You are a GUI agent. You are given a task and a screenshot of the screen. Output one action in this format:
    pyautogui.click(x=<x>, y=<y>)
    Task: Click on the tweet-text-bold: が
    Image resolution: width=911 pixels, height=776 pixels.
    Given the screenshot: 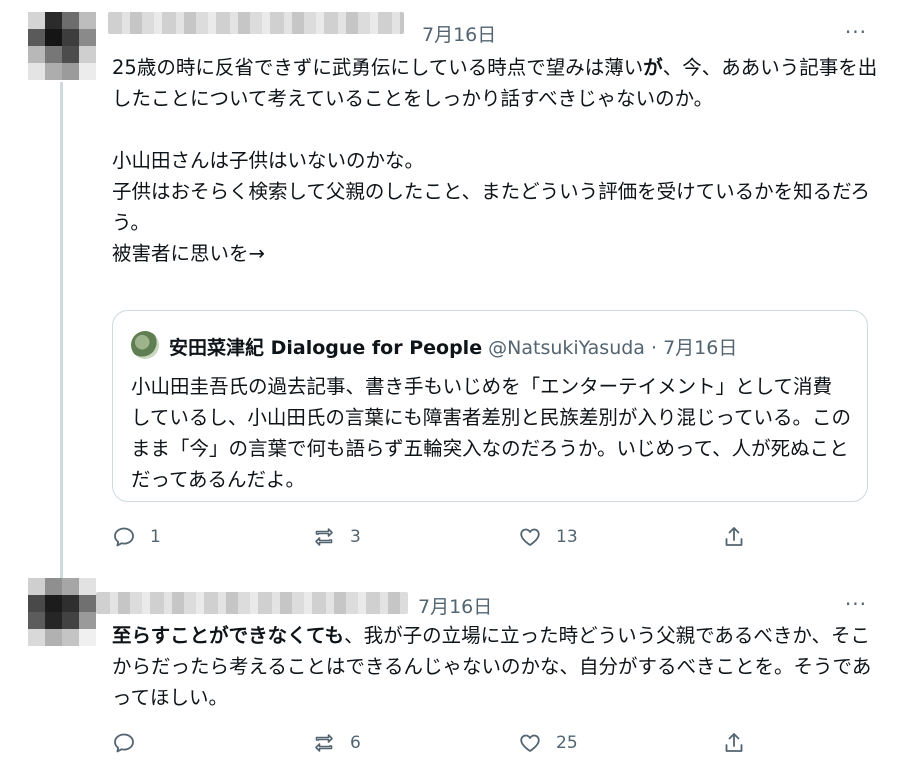 What is the action you would take?
    pyautogui.click(x=653, y=67)
    